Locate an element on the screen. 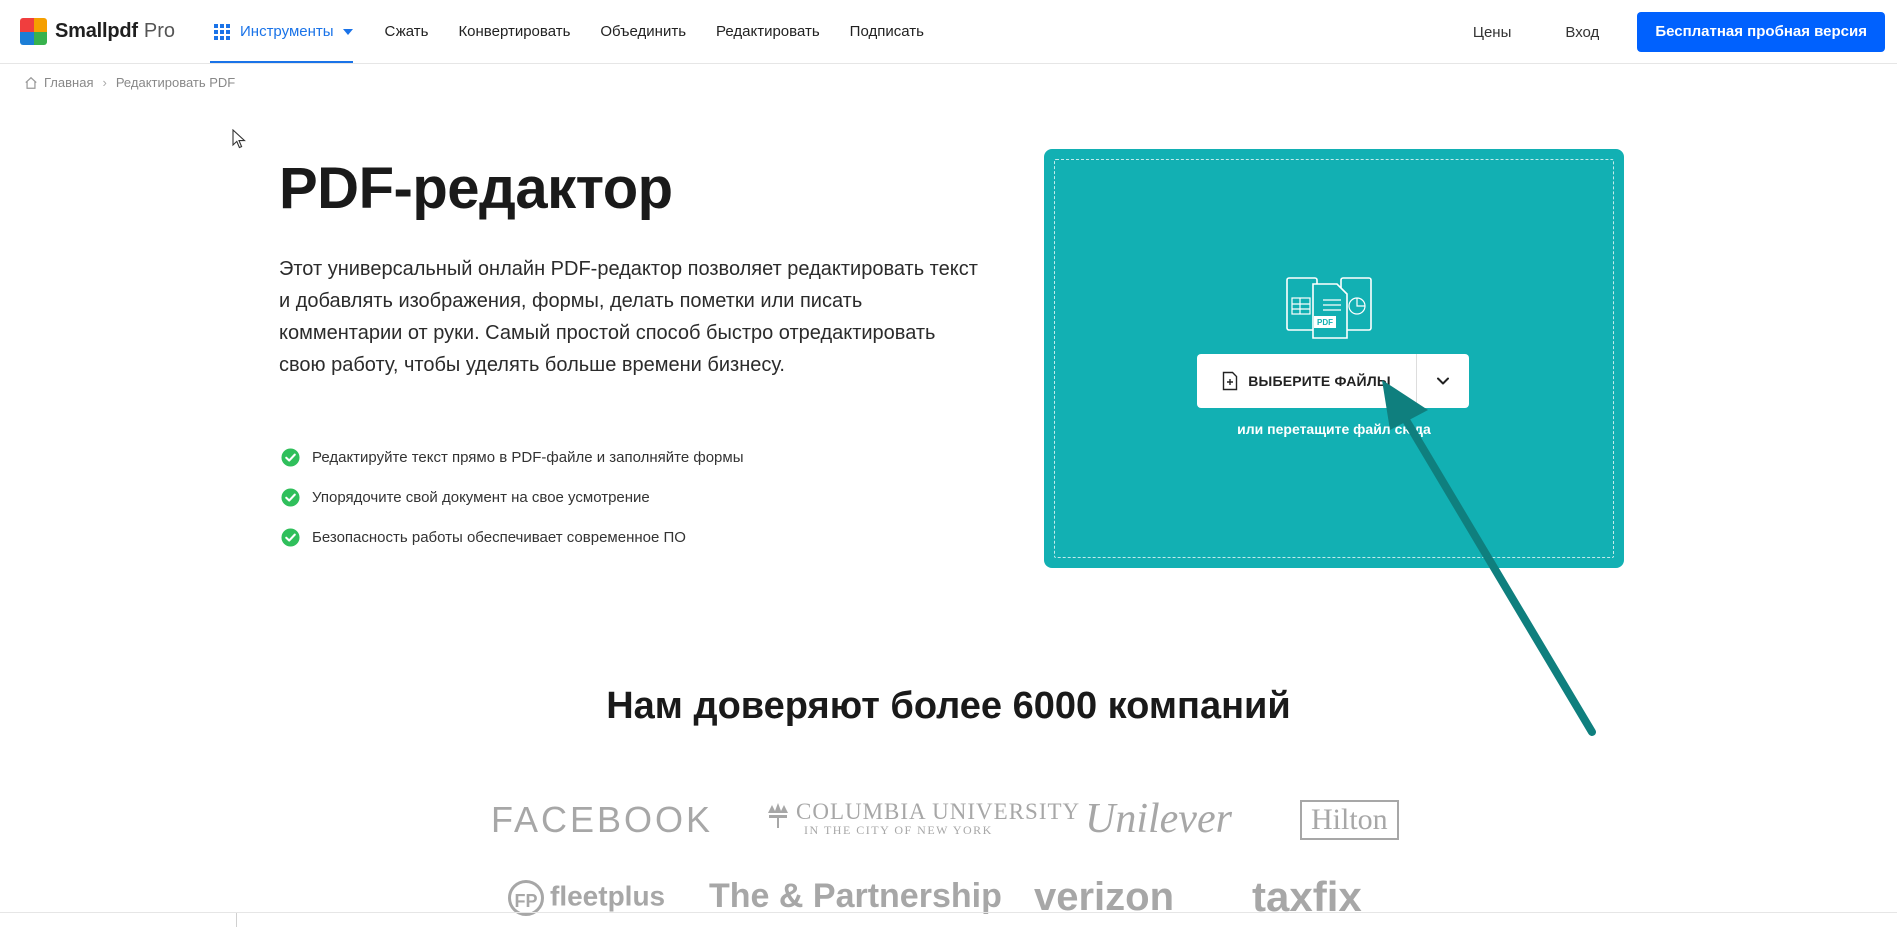 Image resolution: width=1897 pixels, height=927 pixels. grid-icon is located at coordinates (222, 31).